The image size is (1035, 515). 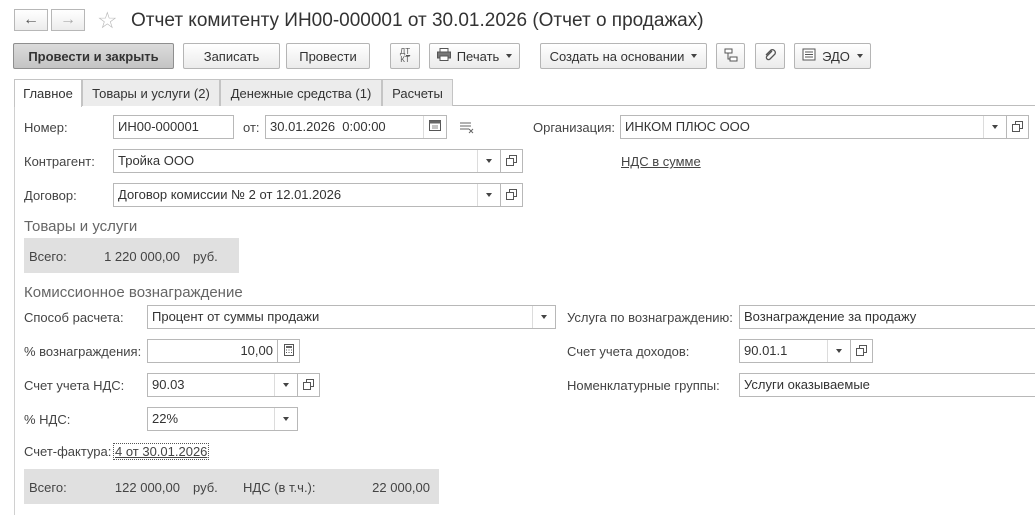 I want to click on method-value: Процент от суммы продажи, so click(x=236, y=316).